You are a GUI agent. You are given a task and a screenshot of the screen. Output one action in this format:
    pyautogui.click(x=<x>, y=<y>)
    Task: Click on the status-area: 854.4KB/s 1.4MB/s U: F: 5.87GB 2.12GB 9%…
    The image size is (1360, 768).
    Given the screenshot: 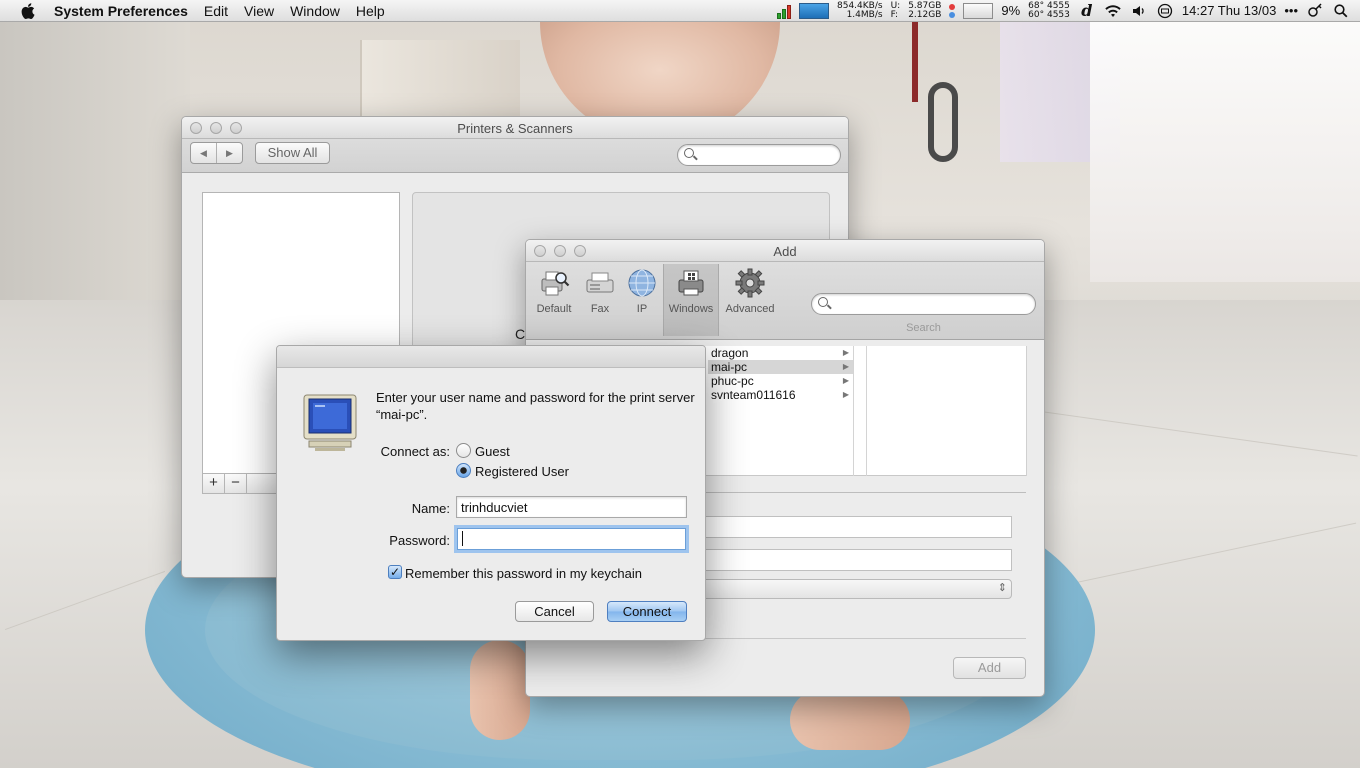 What is the action you would take?
    pyautogui.click(x=1068, y=11)
    